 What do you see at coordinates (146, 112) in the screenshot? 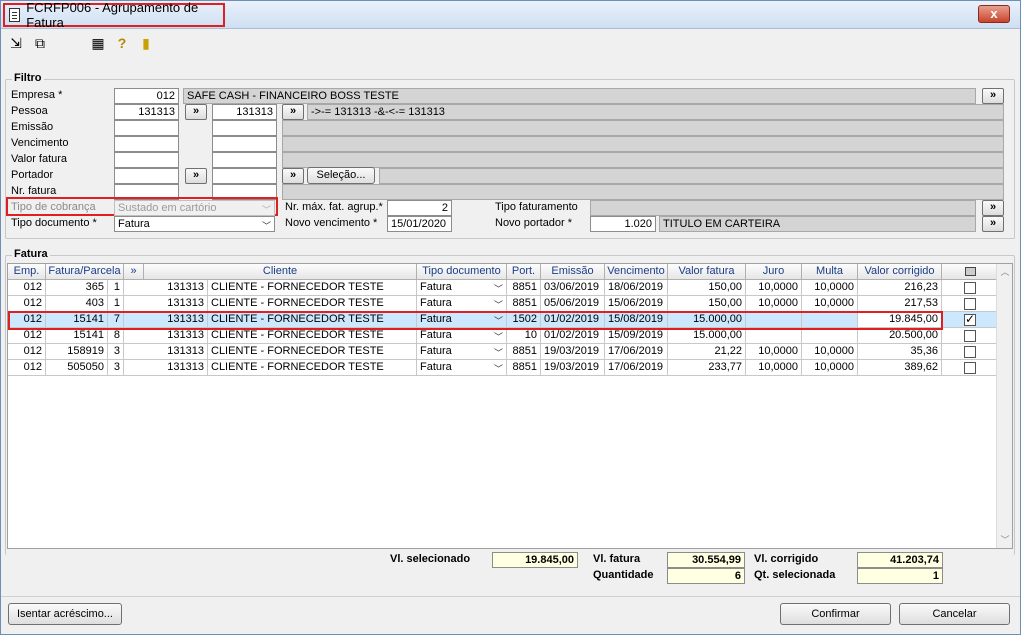
I see `pessoa-from-field: 131313` at bounding box center [146, 112].